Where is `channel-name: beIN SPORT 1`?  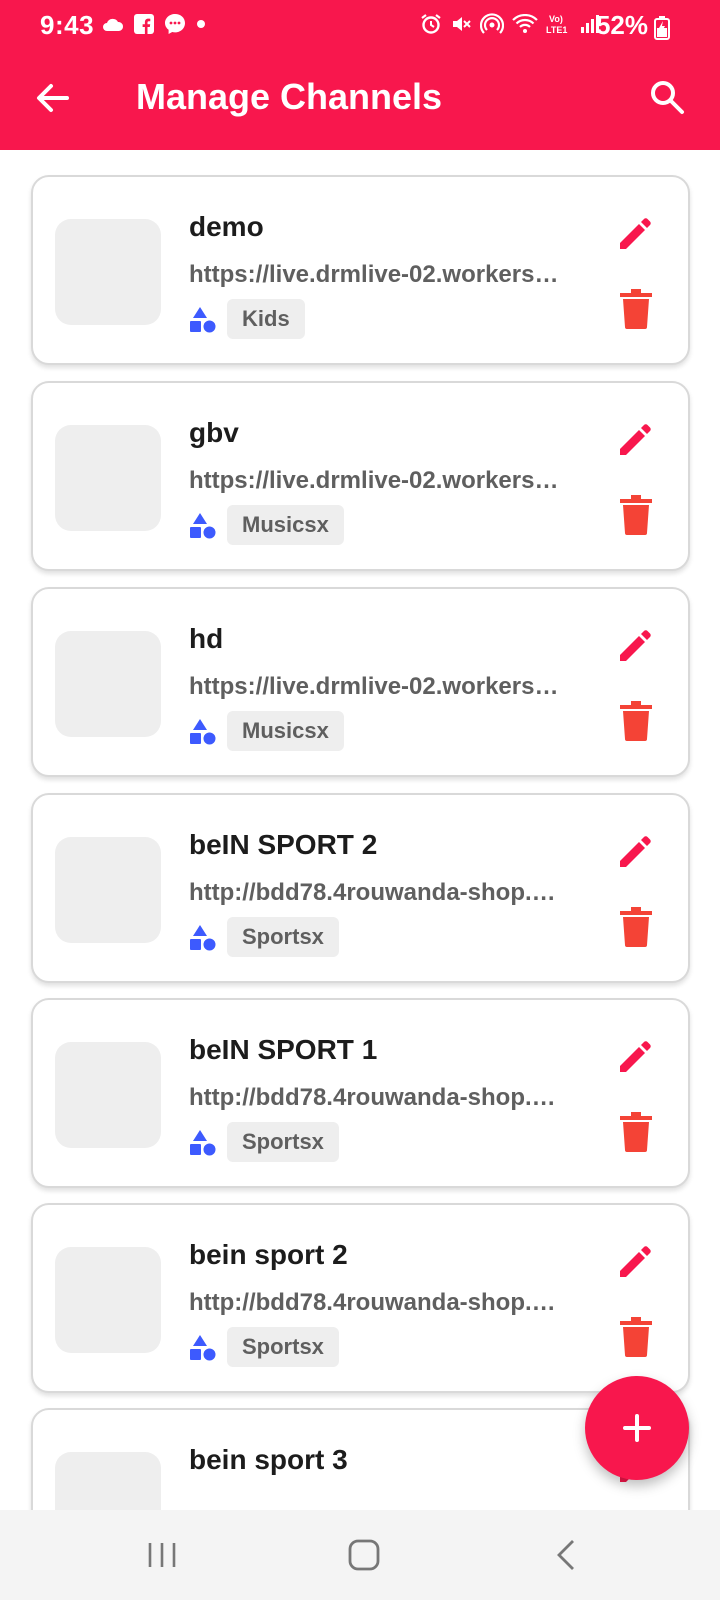 channel-name: beIN SPORT 1 is located at coordinates (283, 1049).